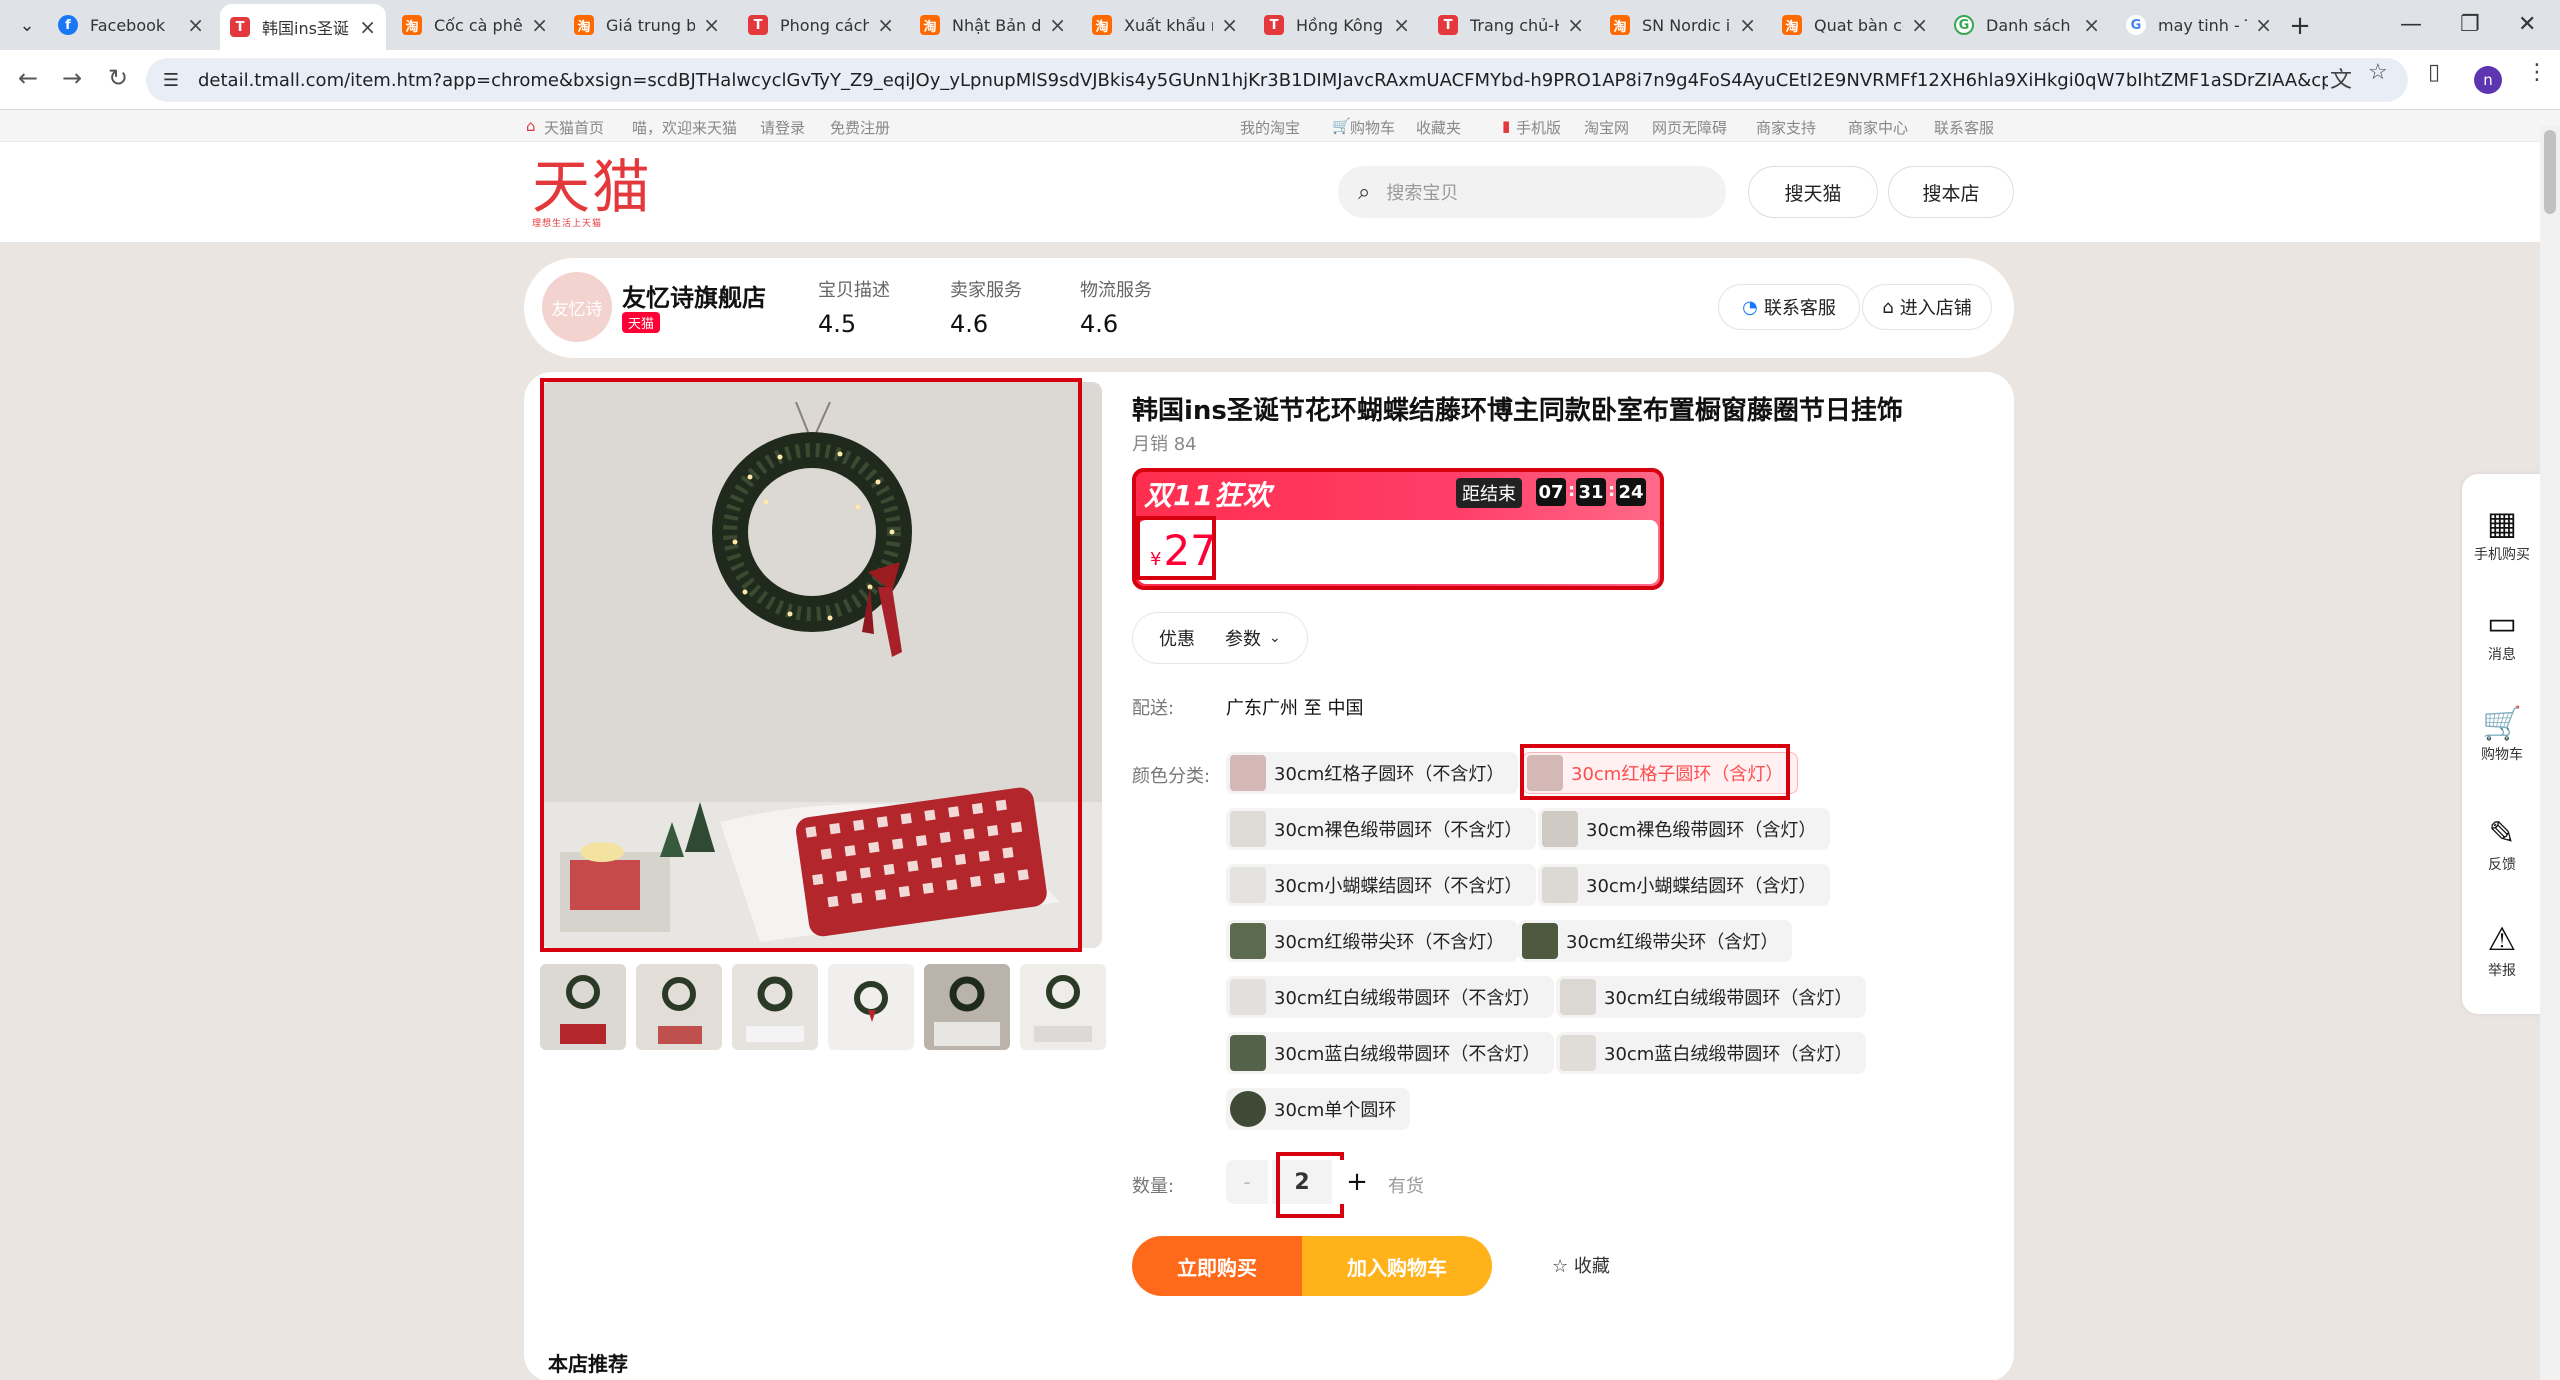  What do you see at coordinates (1511, 25) in the screenshot?
I see `browser-tab: T Trang chủ-H ×` at bounding box center [1511, 25].